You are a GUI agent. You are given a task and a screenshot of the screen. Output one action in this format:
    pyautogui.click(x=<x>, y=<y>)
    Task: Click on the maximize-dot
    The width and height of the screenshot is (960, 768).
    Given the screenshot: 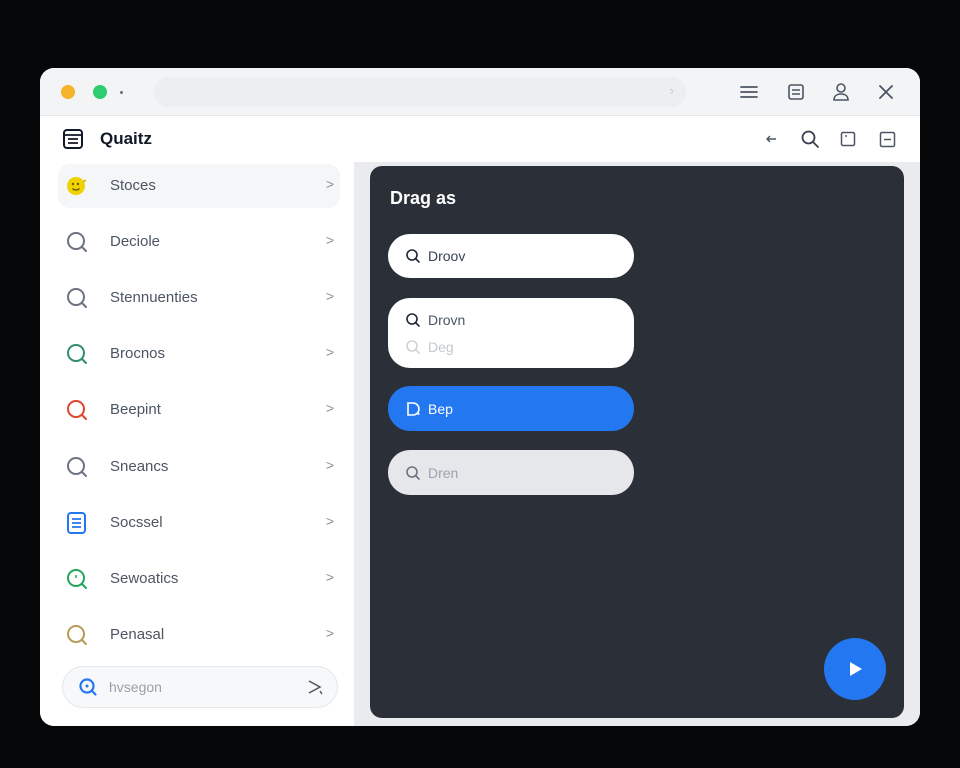 What is the action you would take?
    pyautogui.click(x=100, y=92)
    